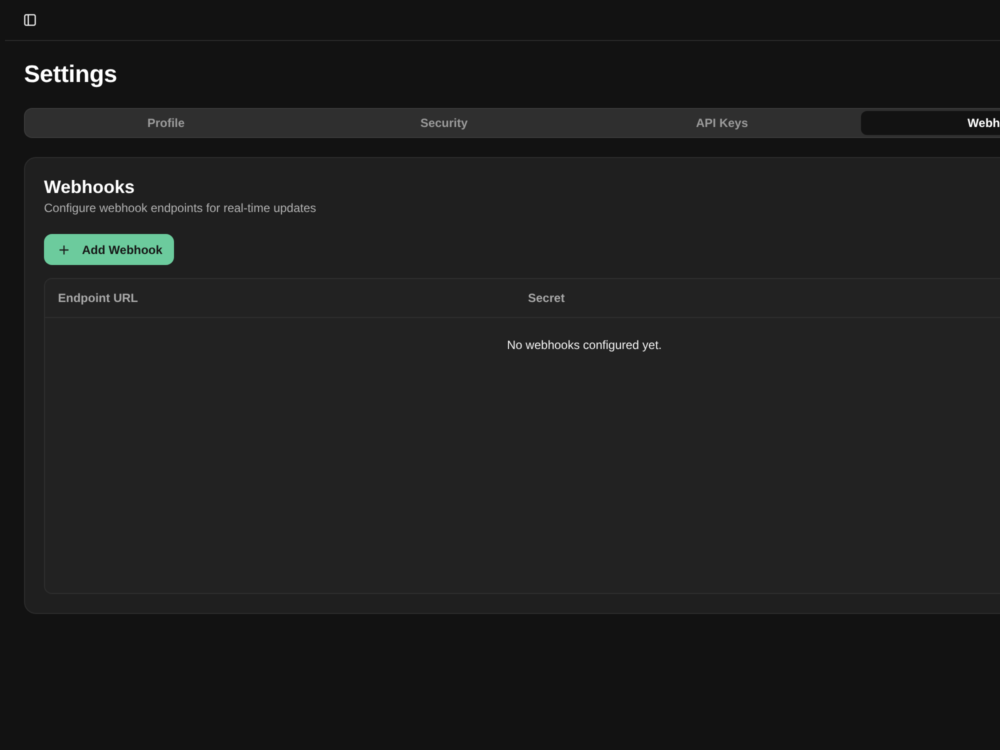  What do you see at coordinates (97, 298) in the screenshot?
I see `column-header: Endpoint URL` at bounding box center [97, 298].